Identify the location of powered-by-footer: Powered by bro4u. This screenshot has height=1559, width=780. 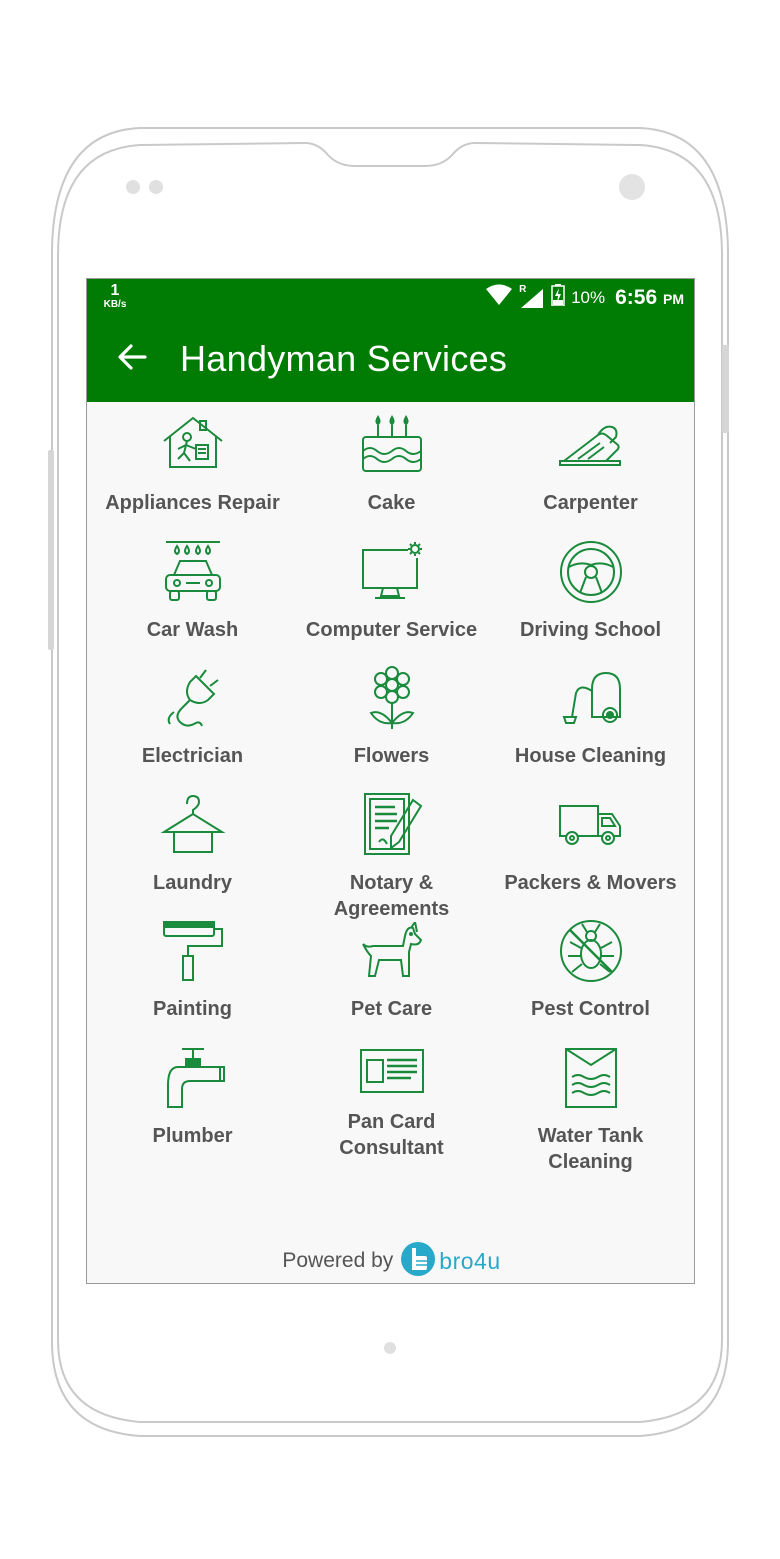
(390, 1261).